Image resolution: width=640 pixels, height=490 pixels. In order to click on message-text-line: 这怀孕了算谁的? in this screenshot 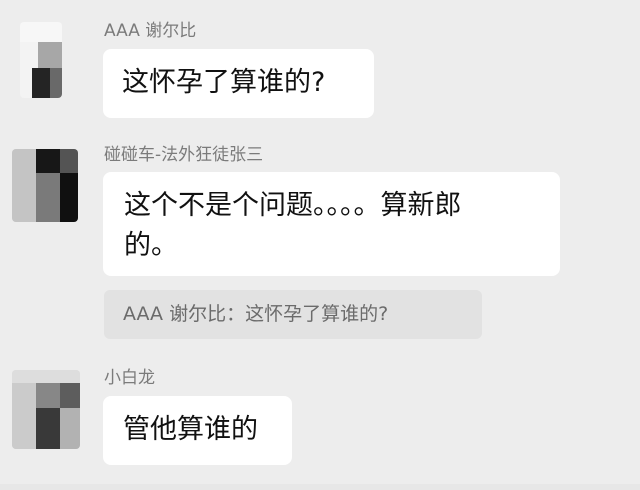, I will do `click(224, 82)`.